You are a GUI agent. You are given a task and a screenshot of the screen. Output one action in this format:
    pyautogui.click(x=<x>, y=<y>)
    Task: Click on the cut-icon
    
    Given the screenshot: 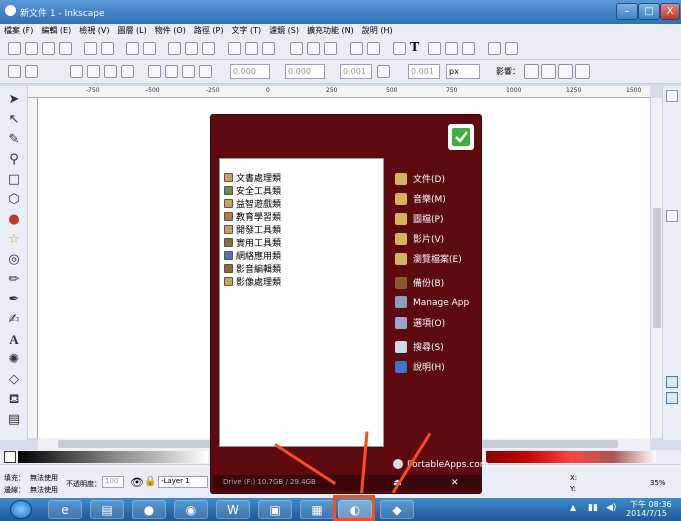 What is the action you would take?
    pyautogui.click(x=191, y=48)
    